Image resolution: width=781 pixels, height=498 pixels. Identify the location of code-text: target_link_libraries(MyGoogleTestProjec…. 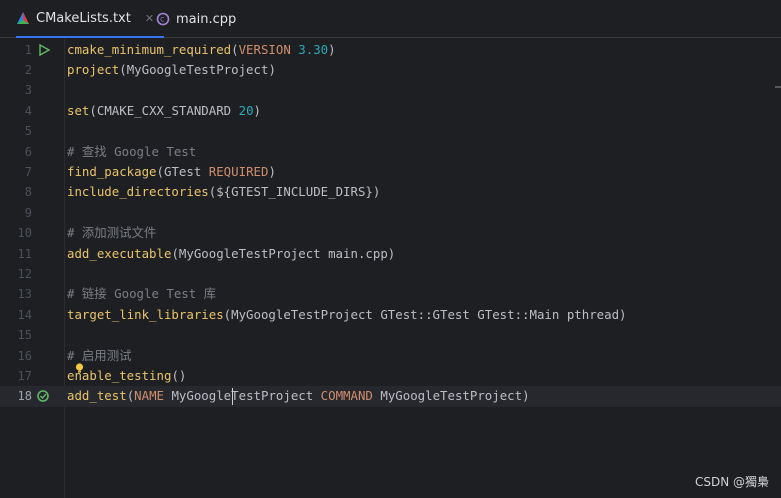
(347, 314).